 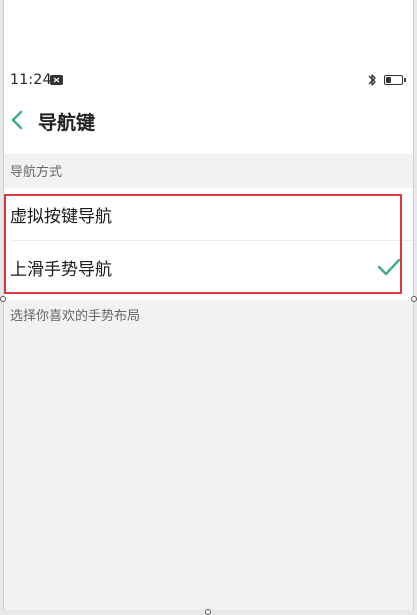 What do you see at coordinates (208, 81) in the screenshot?
I see `status-bar: 11:24` at bounding box center [208, 81].